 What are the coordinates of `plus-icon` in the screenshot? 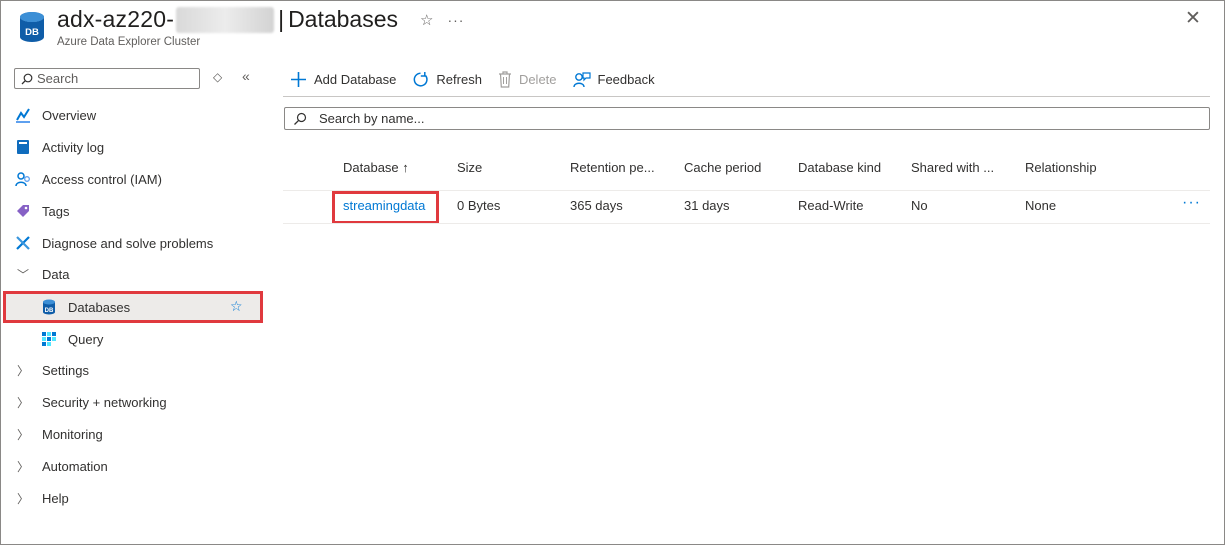 It's located at (298, 79).